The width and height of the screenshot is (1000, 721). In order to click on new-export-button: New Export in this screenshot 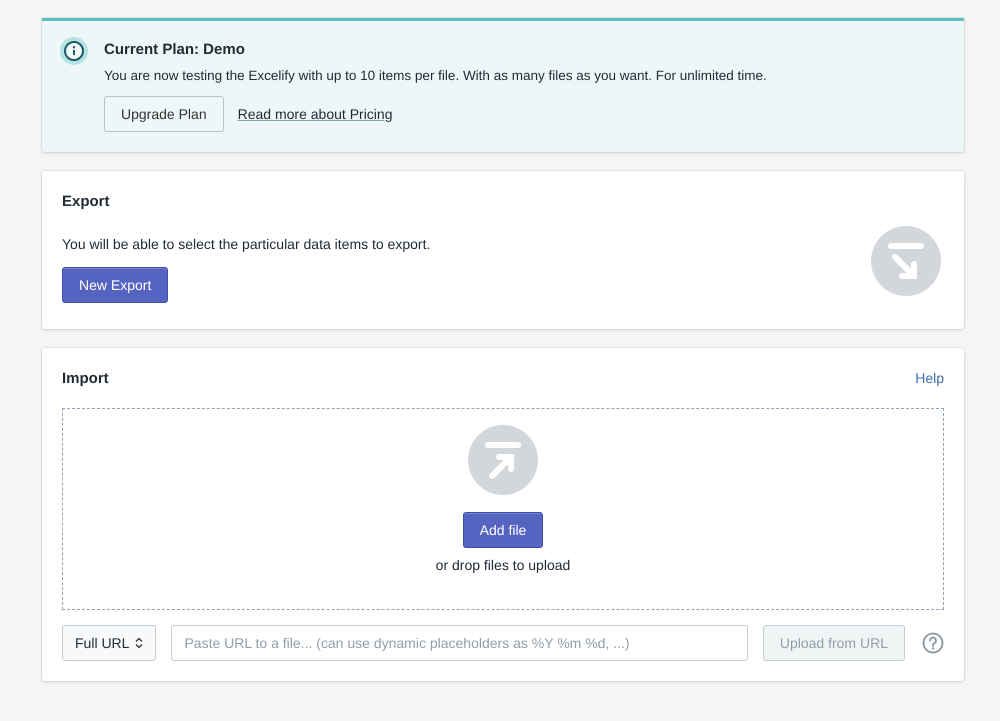, I will do `click(115, 285)`.